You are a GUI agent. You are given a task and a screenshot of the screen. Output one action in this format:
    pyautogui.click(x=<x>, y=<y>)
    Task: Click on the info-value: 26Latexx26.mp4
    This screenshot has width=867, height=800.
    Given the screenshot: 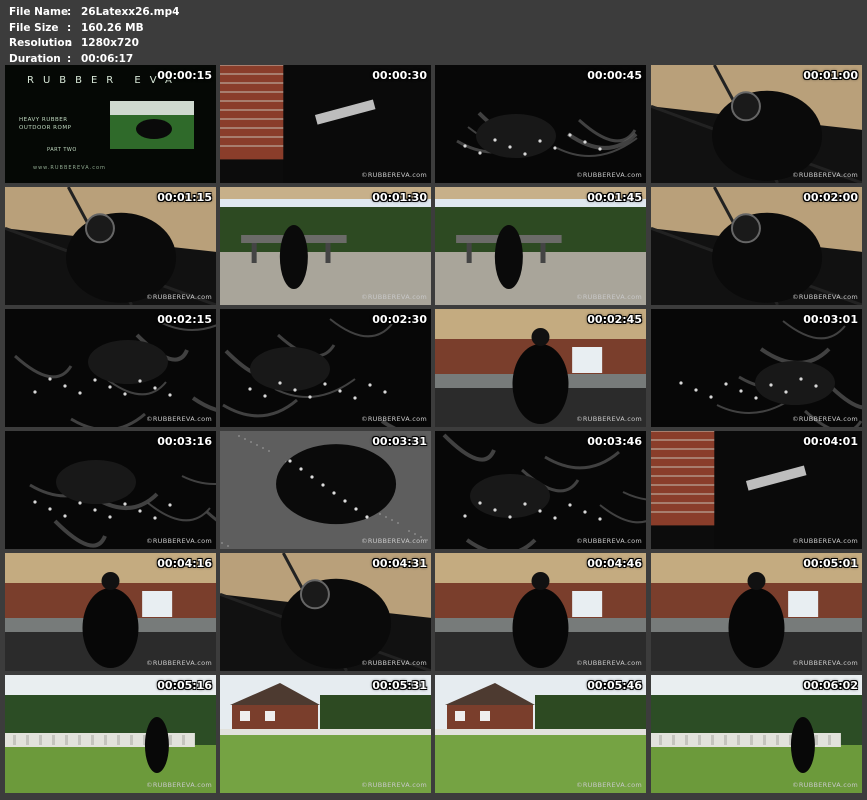 What is the action you would take?
    pyautogui.click(x=130, y=12)
    